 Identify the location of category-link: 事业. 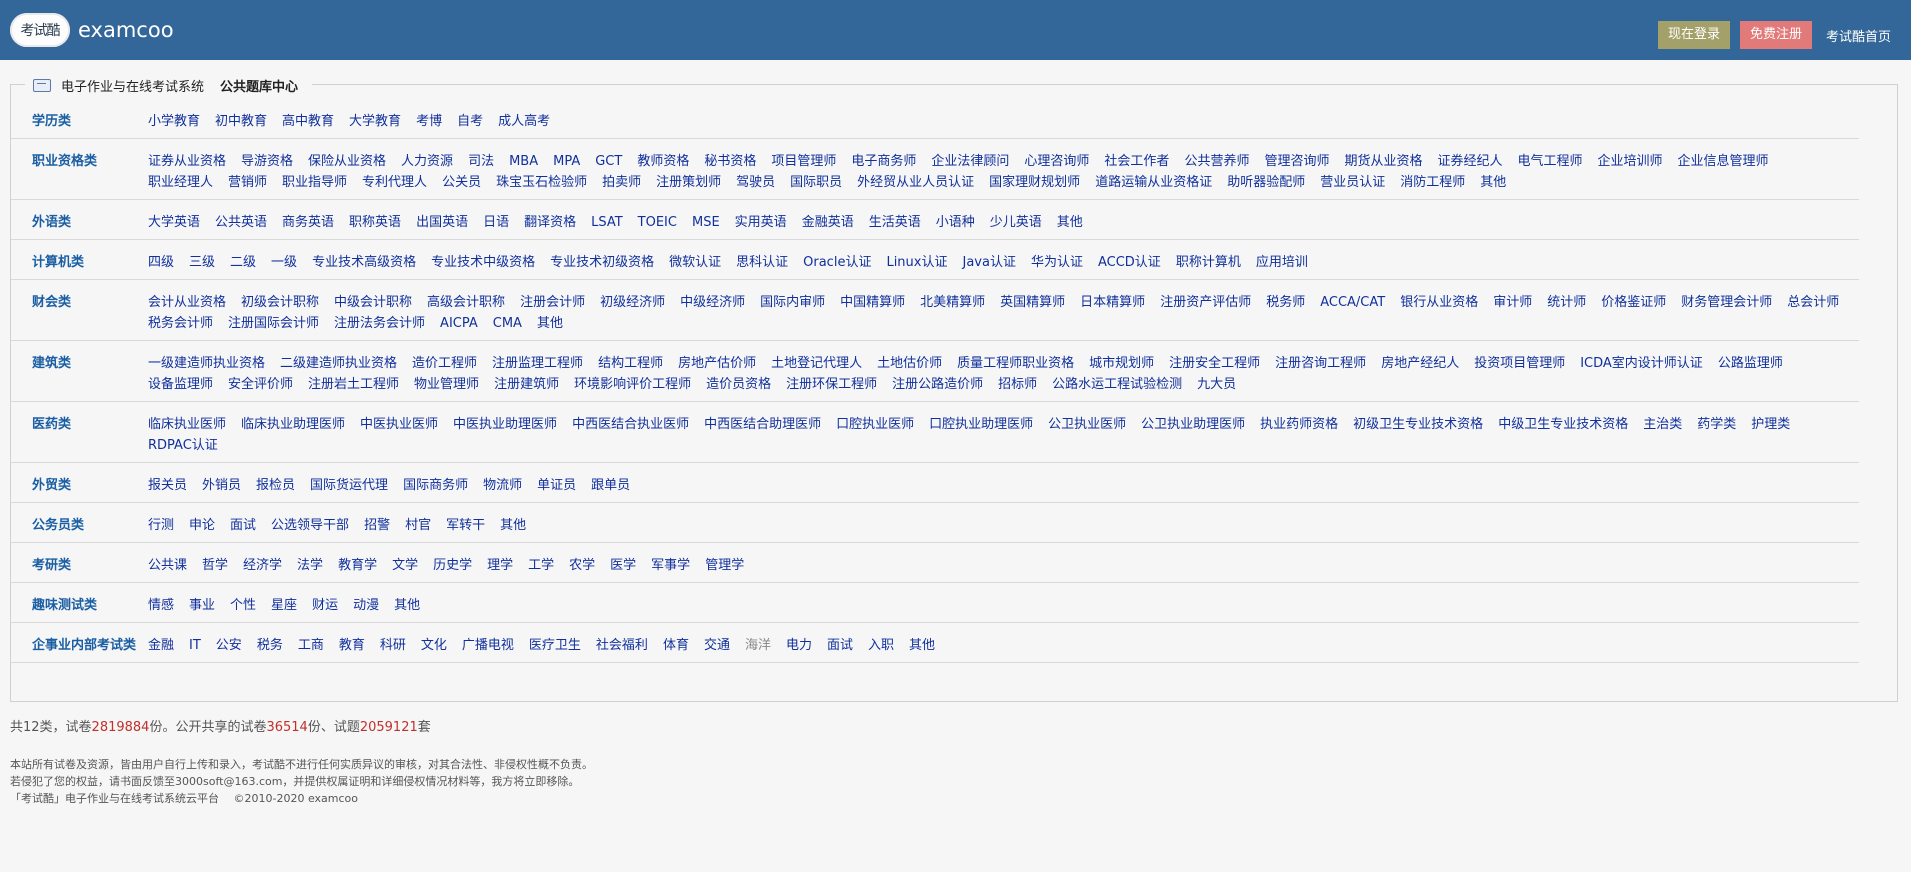
(202, 605).